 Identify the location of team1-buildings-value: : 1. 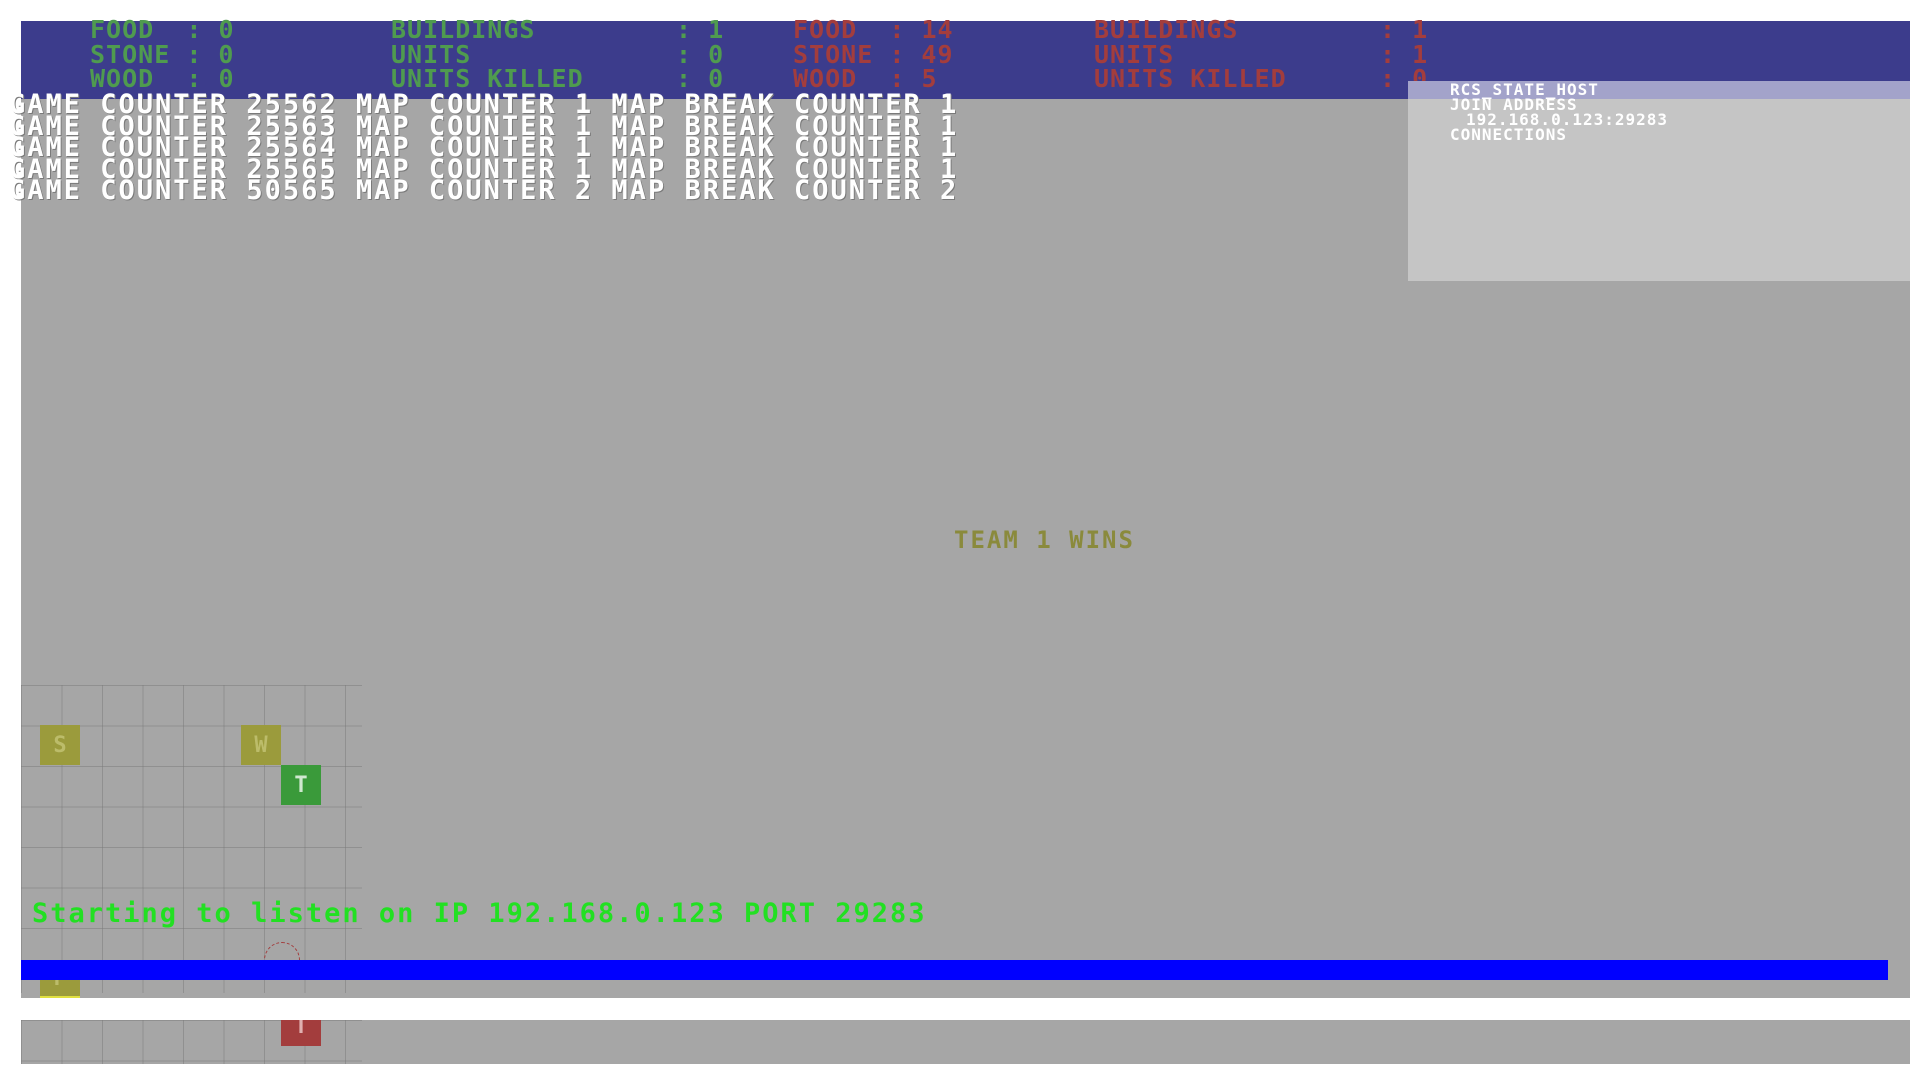
(700, 29).